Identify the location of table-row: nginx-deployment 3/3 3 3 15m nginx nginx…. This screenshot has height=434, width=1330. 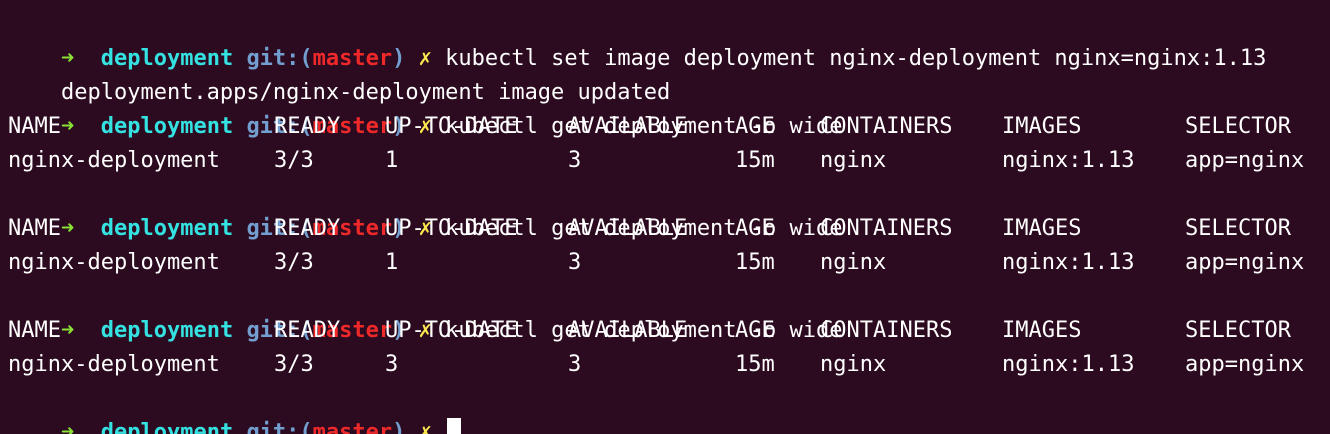
(669, 365).